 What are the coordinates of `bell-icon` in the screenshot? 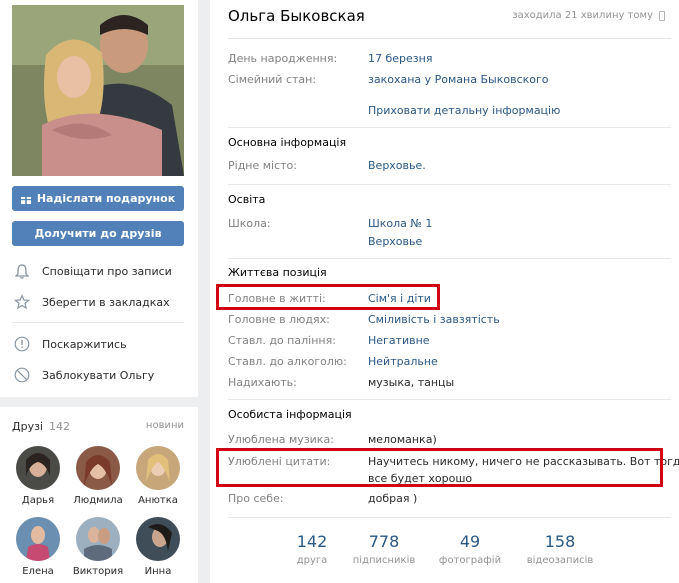 It's located at (22, 271).